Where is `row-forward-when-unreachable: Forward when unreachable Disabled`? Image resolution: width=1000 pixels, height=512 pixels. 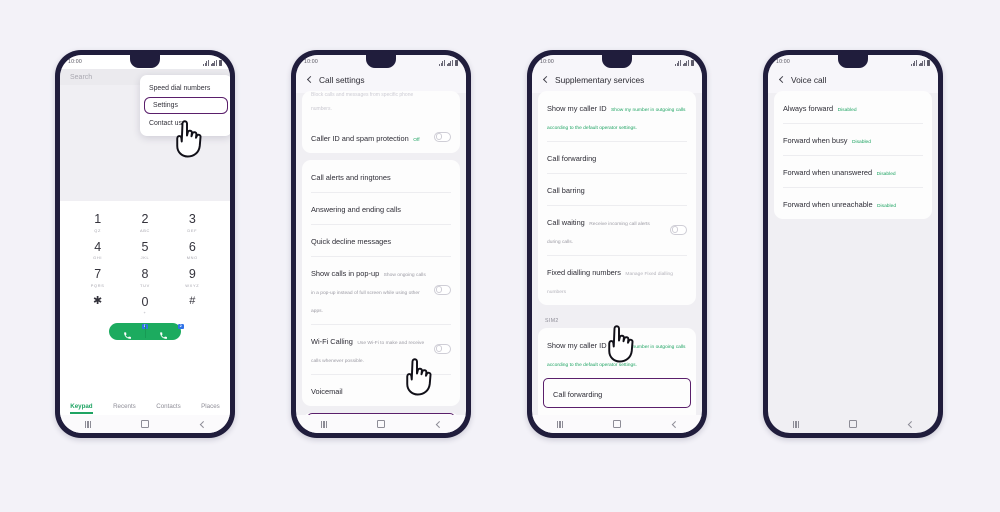
row-forward-when-unreachable: Forward when unreachable Disabled is located at coordinates (853, 203).